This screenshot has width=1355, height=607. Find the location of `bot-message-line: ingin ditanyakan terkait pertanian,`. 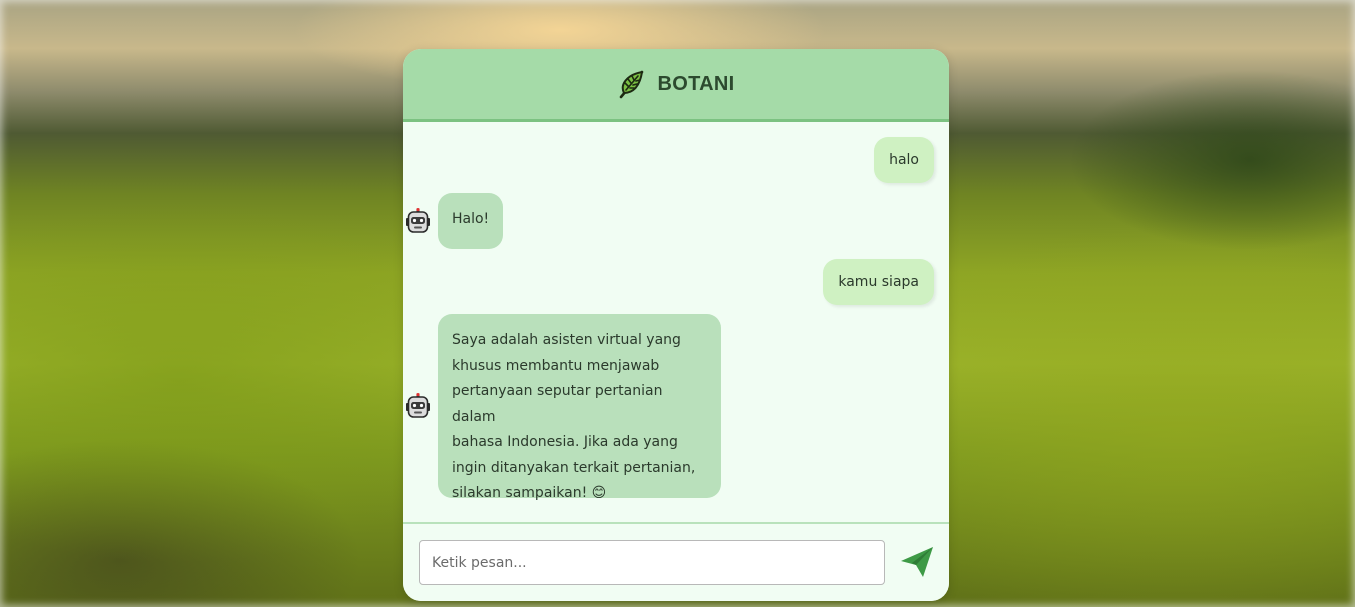

bot-message-line: ingin ditanyakan terkait pertanian, is located at coordinates (574, 467).